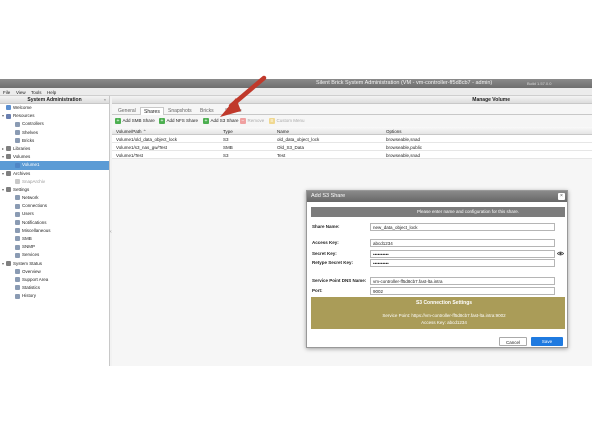 The height and width of the screenshot is (444, 592). What do you see at coordinates (147, 139) in the screenshot?
I see `table-cell: Volume1/old_data_object_lock` at bounding box center [147, 139].